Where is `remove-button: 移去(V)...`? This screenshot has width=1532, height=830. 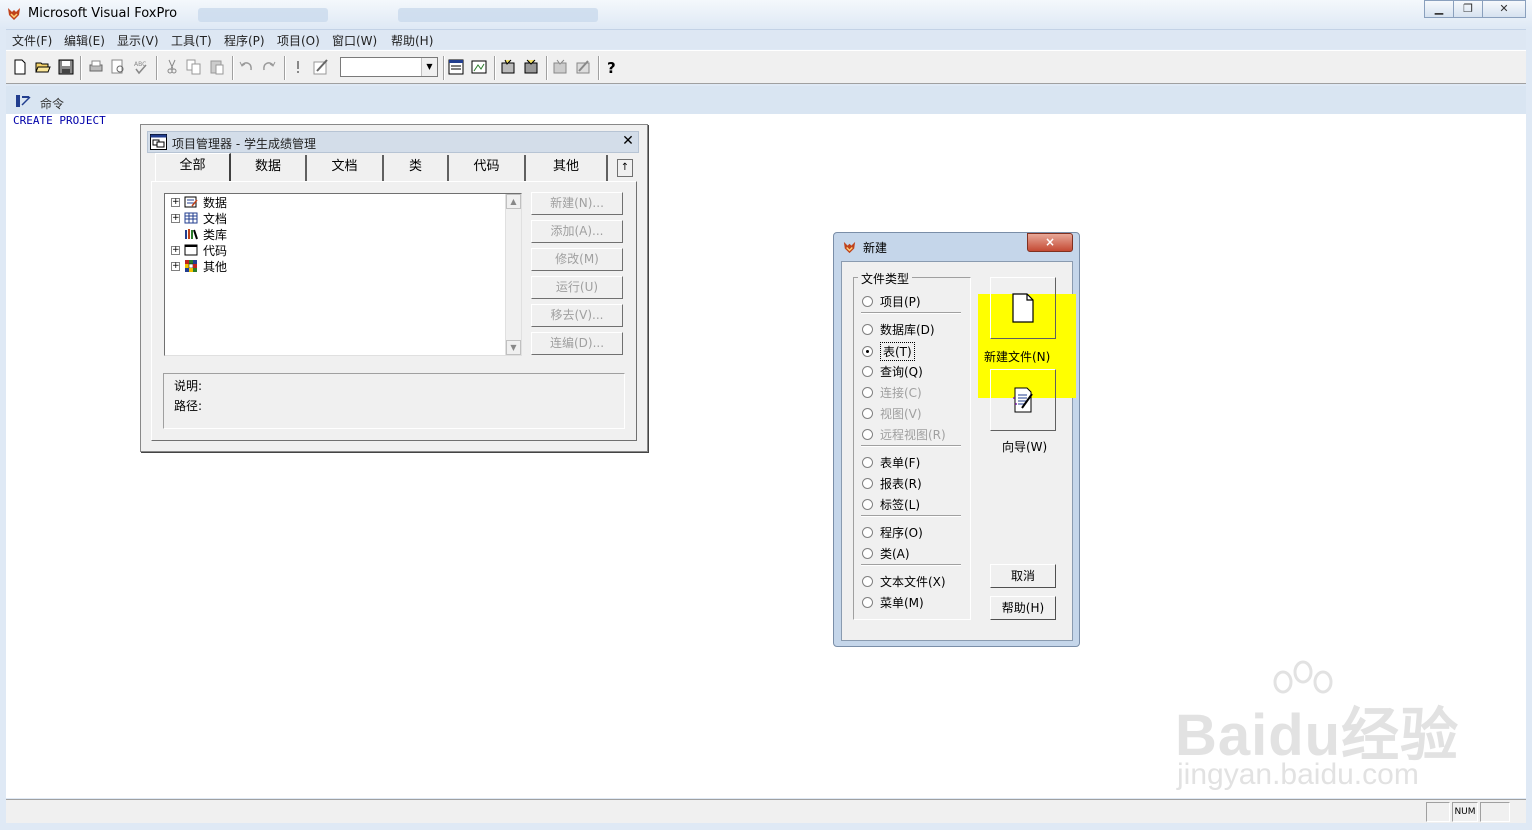
remove-button: 移去(V)... is located at coordinates (577, 315).